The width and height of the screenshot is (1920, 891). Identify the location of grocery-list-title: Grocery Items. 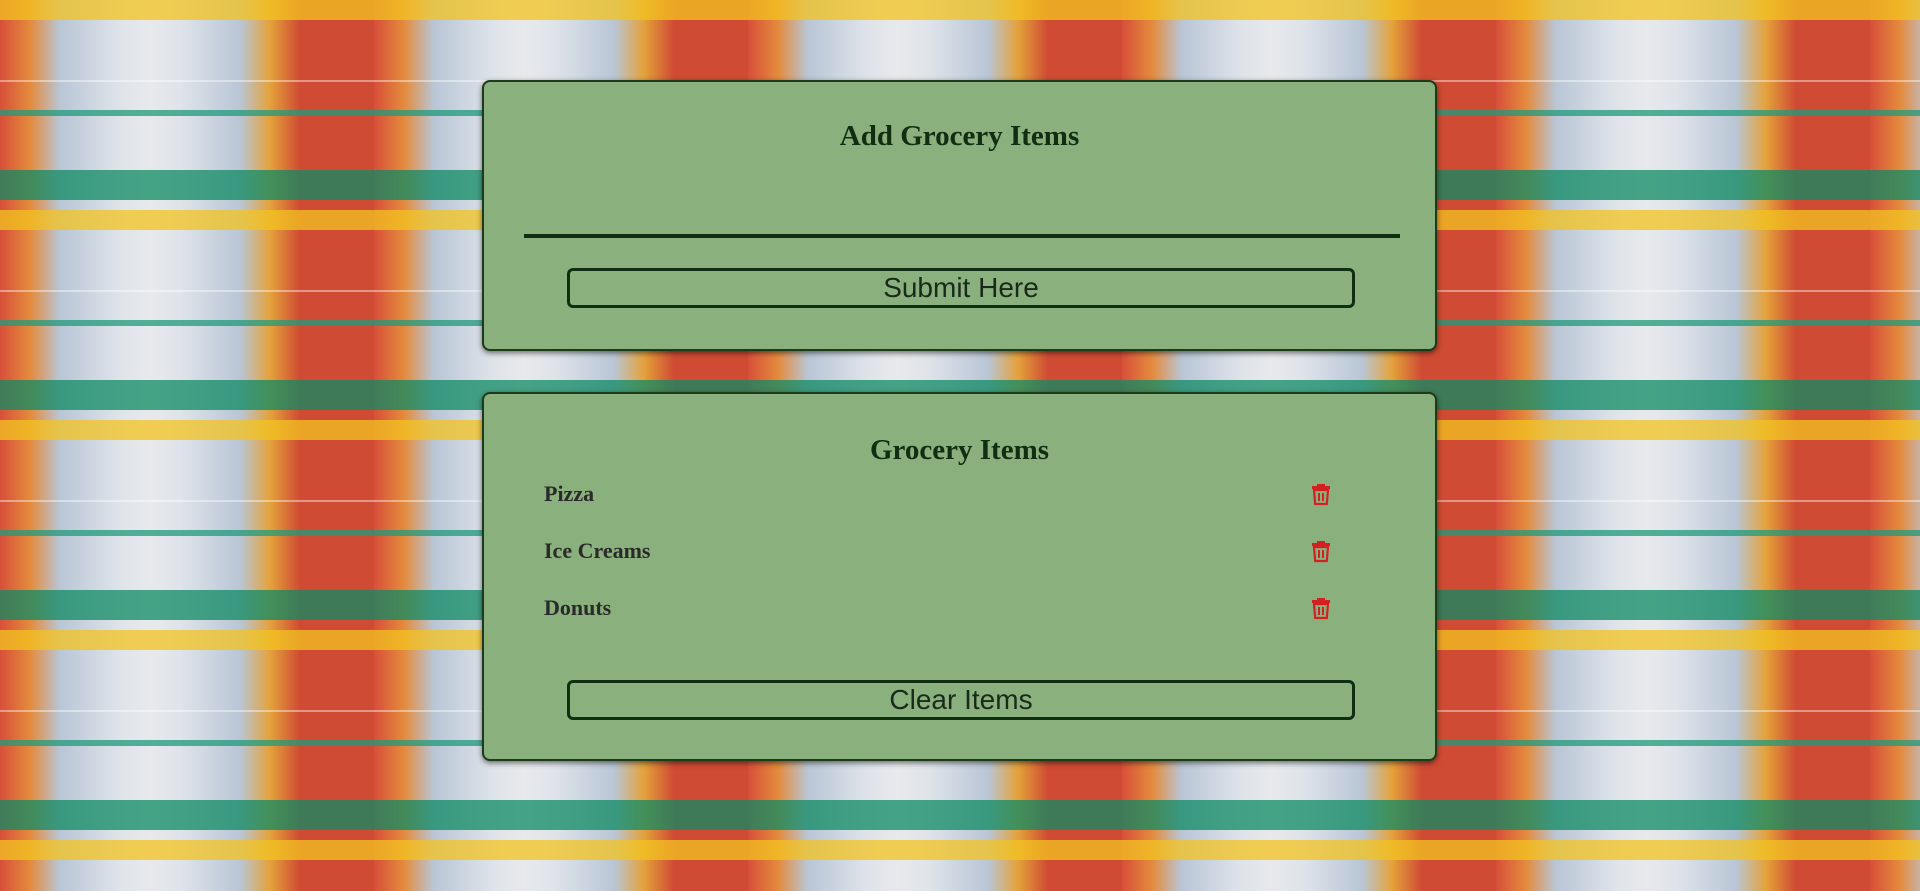
(959, 450).